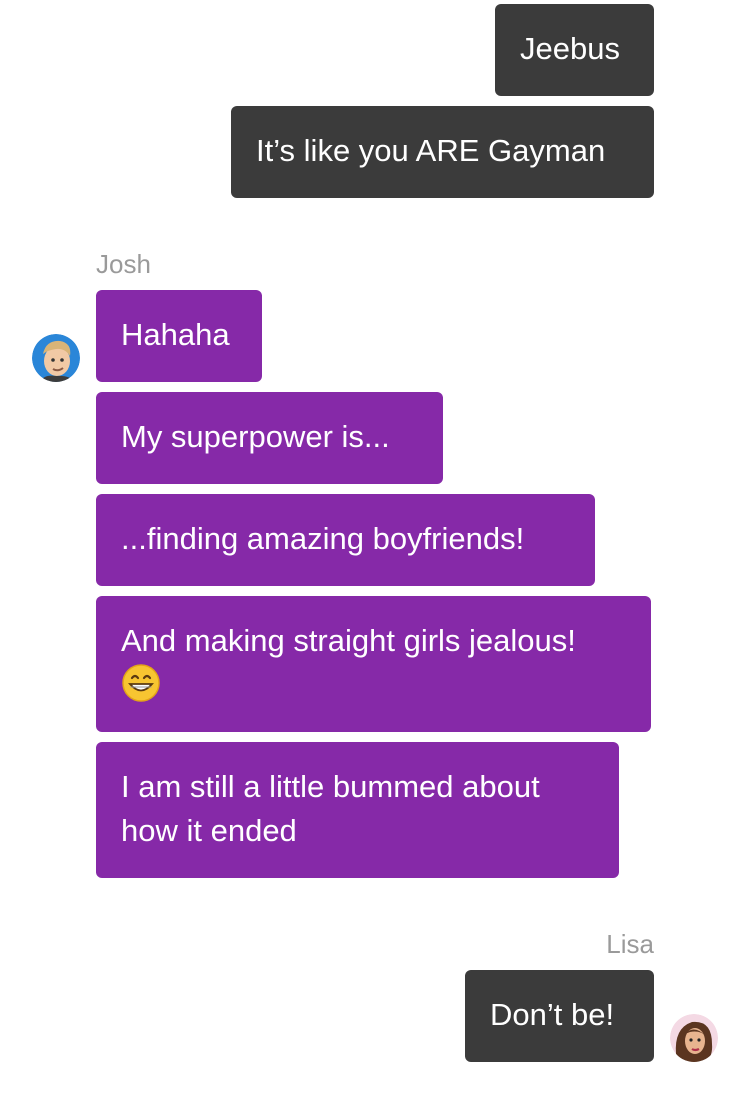 Image resolution: width=750 pixels, height=1108 pixels. Describe the element at coordinates (123, 264) in the screenshot. I see `sender-name-josh: Josh` at that location.